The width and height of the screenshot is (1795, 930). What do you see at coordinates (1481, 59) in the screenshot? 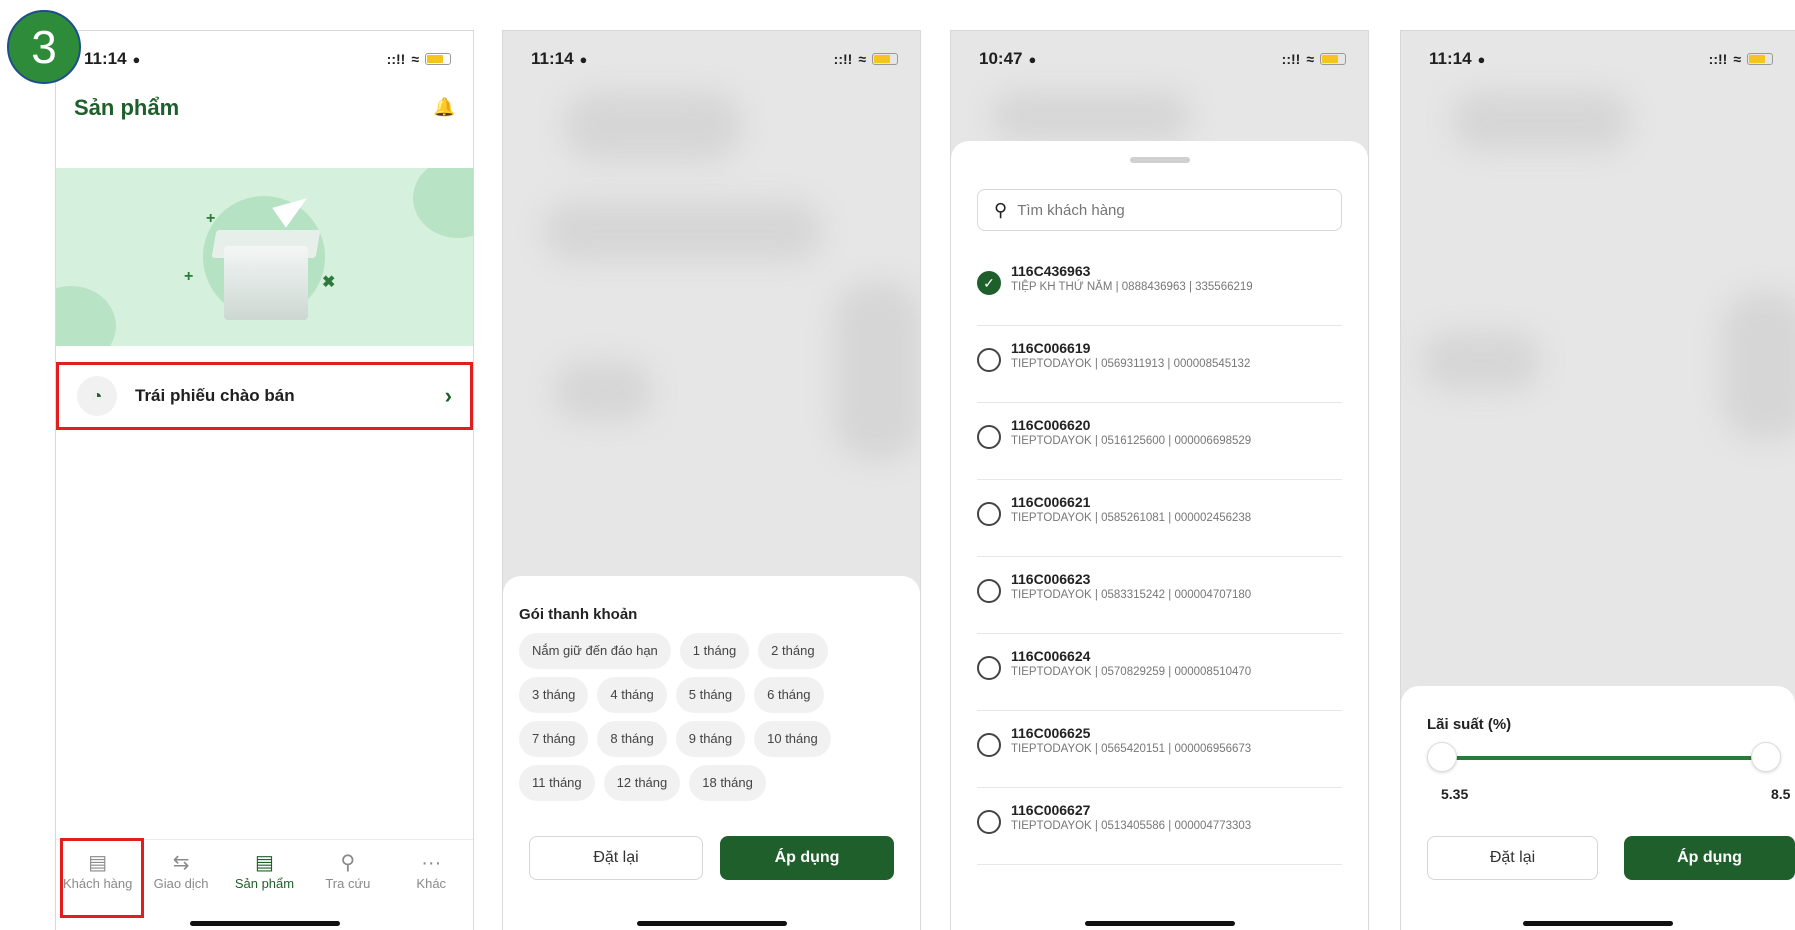
I see `user-icon: ●` at bounding box center [1481, 59].